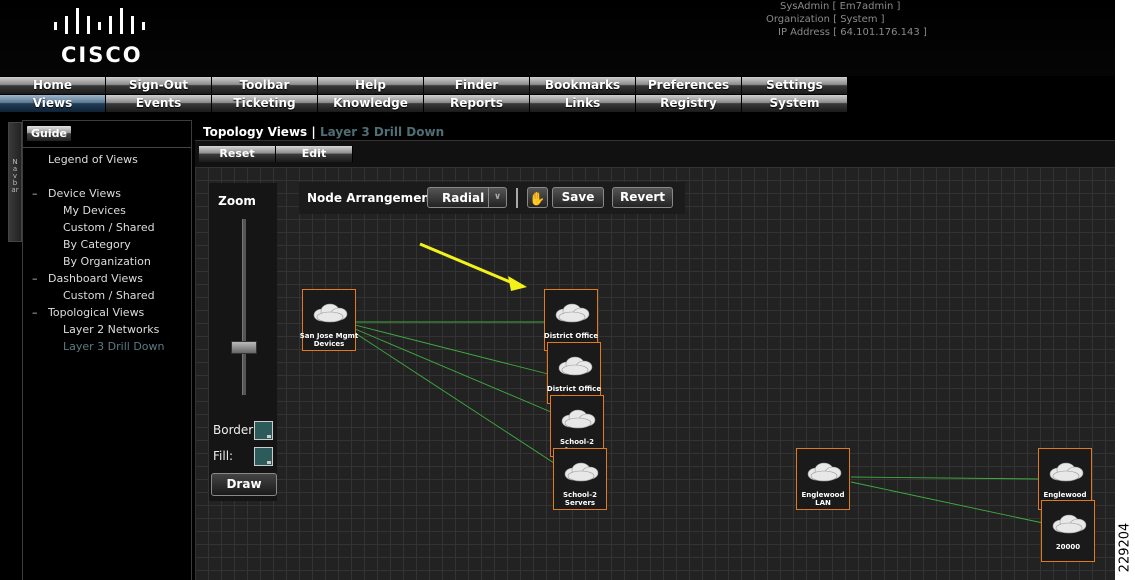 Image resolution: width=1135 pixels, height=580 pixels. I want to click on tree-item-legend-of-views: Legend of Views, so click(93, 159).